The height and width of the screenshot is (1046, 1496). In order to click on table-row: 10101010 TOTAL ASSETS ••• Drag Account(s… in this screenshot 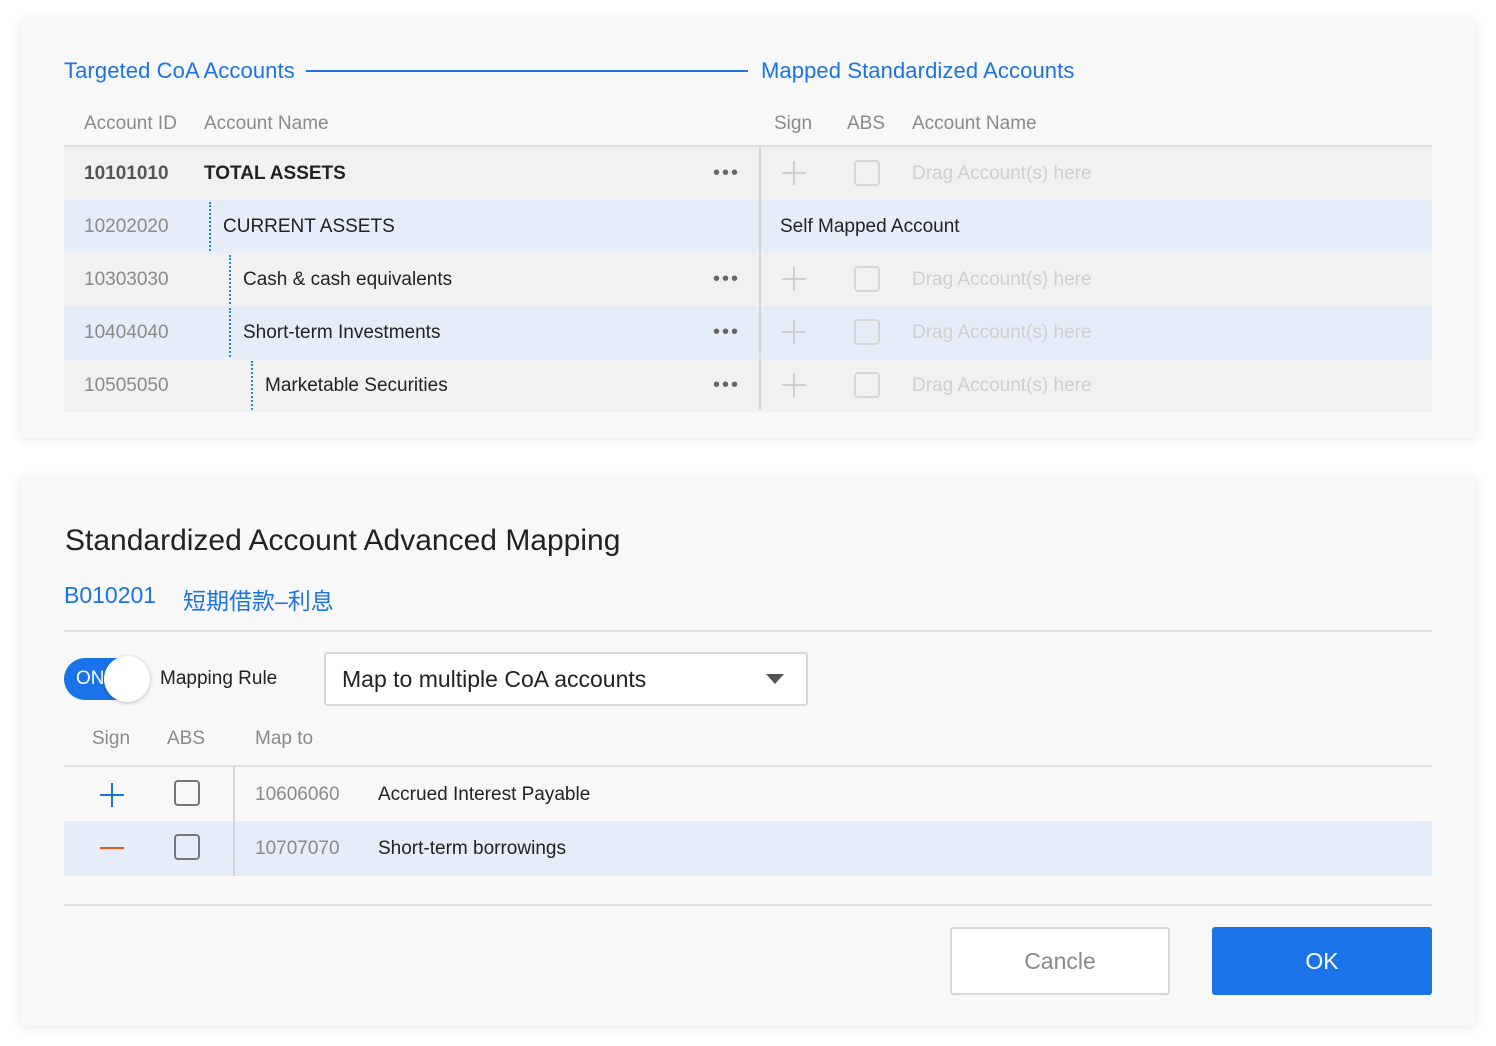, I will do `click(748, 173)`.